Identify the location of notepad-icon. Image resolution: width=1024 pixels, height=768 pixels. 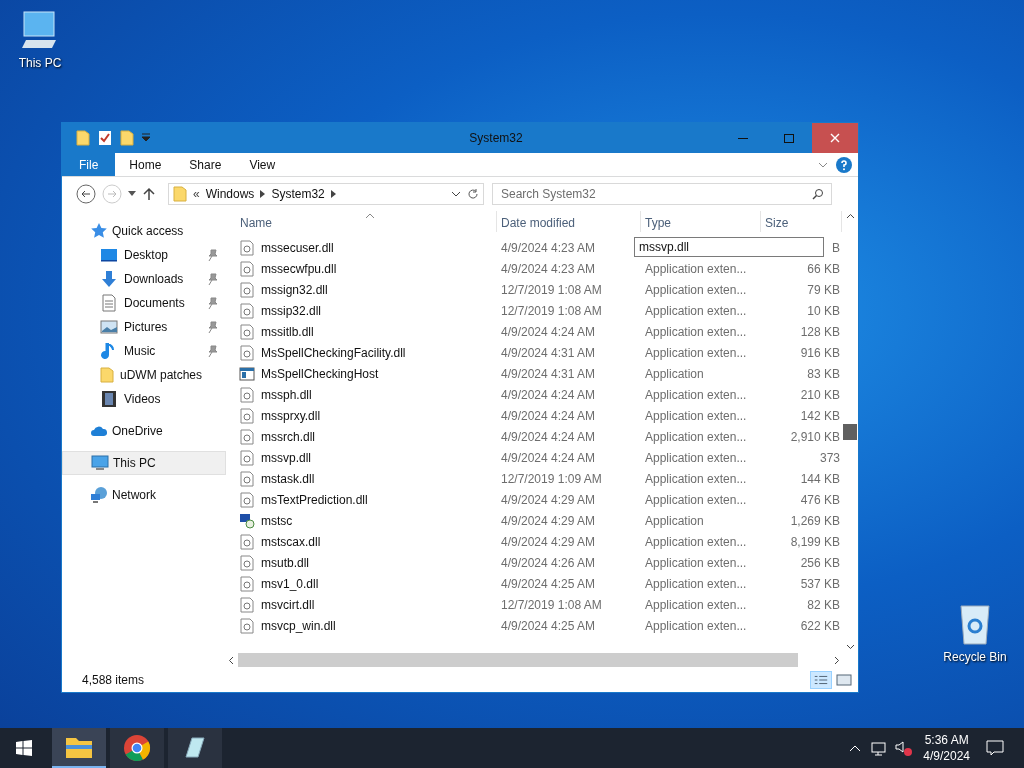
(195, 748).